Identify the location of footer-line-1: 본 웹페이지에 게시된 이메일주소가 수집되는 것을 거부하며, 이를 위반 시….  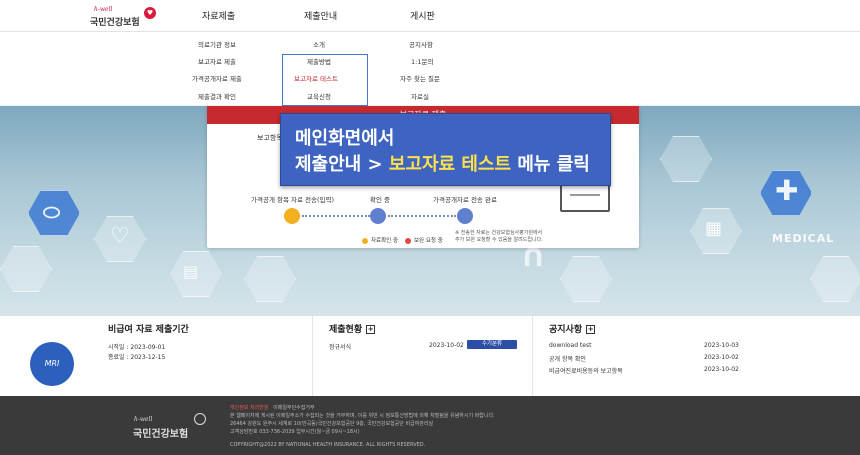
(362, 416).